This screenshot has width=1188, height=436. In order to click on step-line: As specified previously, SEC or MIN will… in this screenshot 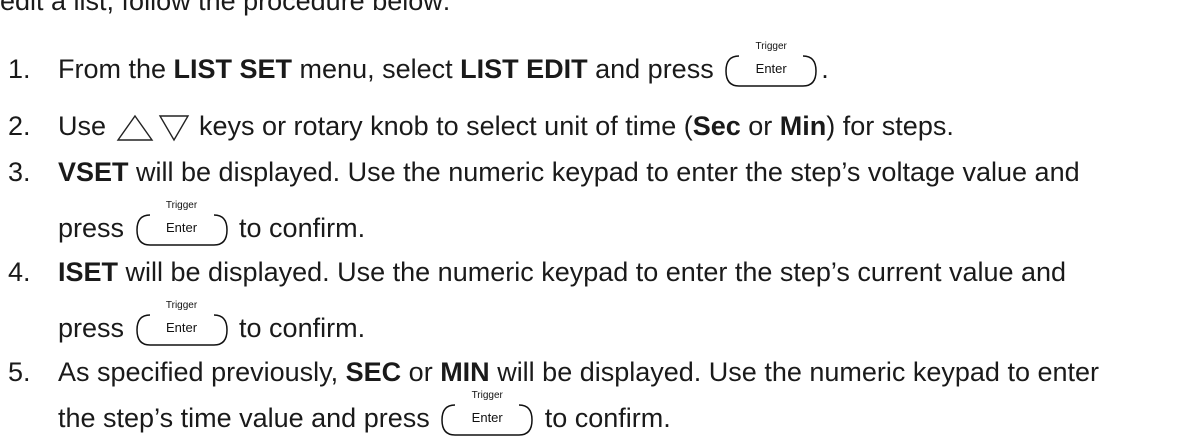, I will do `click(578, 372)`.